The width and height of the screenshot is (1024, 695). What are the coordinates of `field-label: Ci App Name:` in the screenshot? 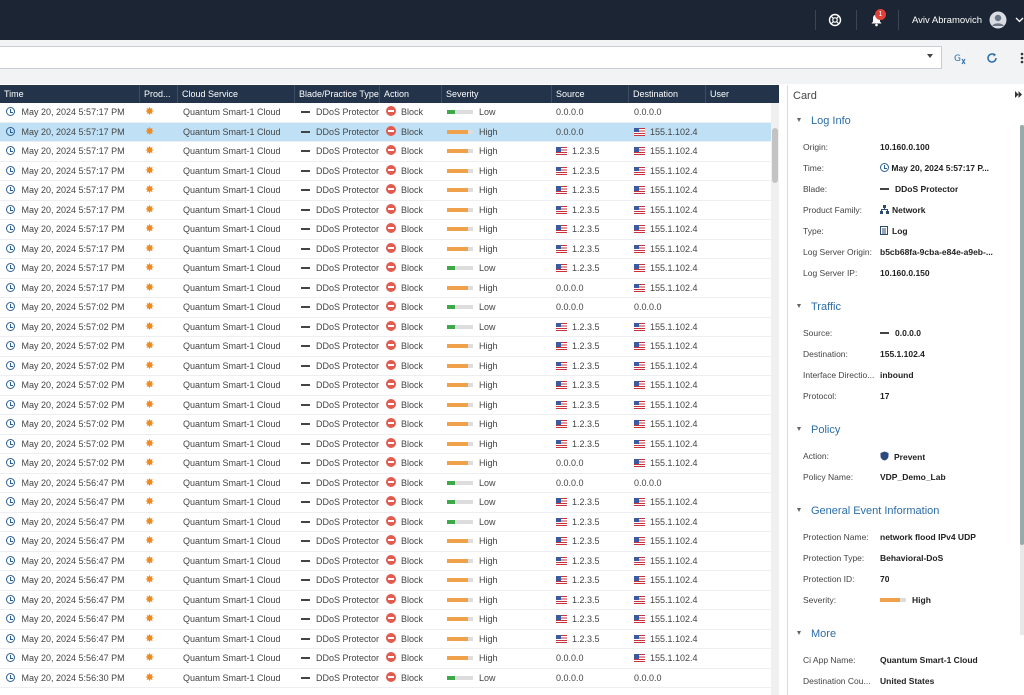 It's located at (829, 660).